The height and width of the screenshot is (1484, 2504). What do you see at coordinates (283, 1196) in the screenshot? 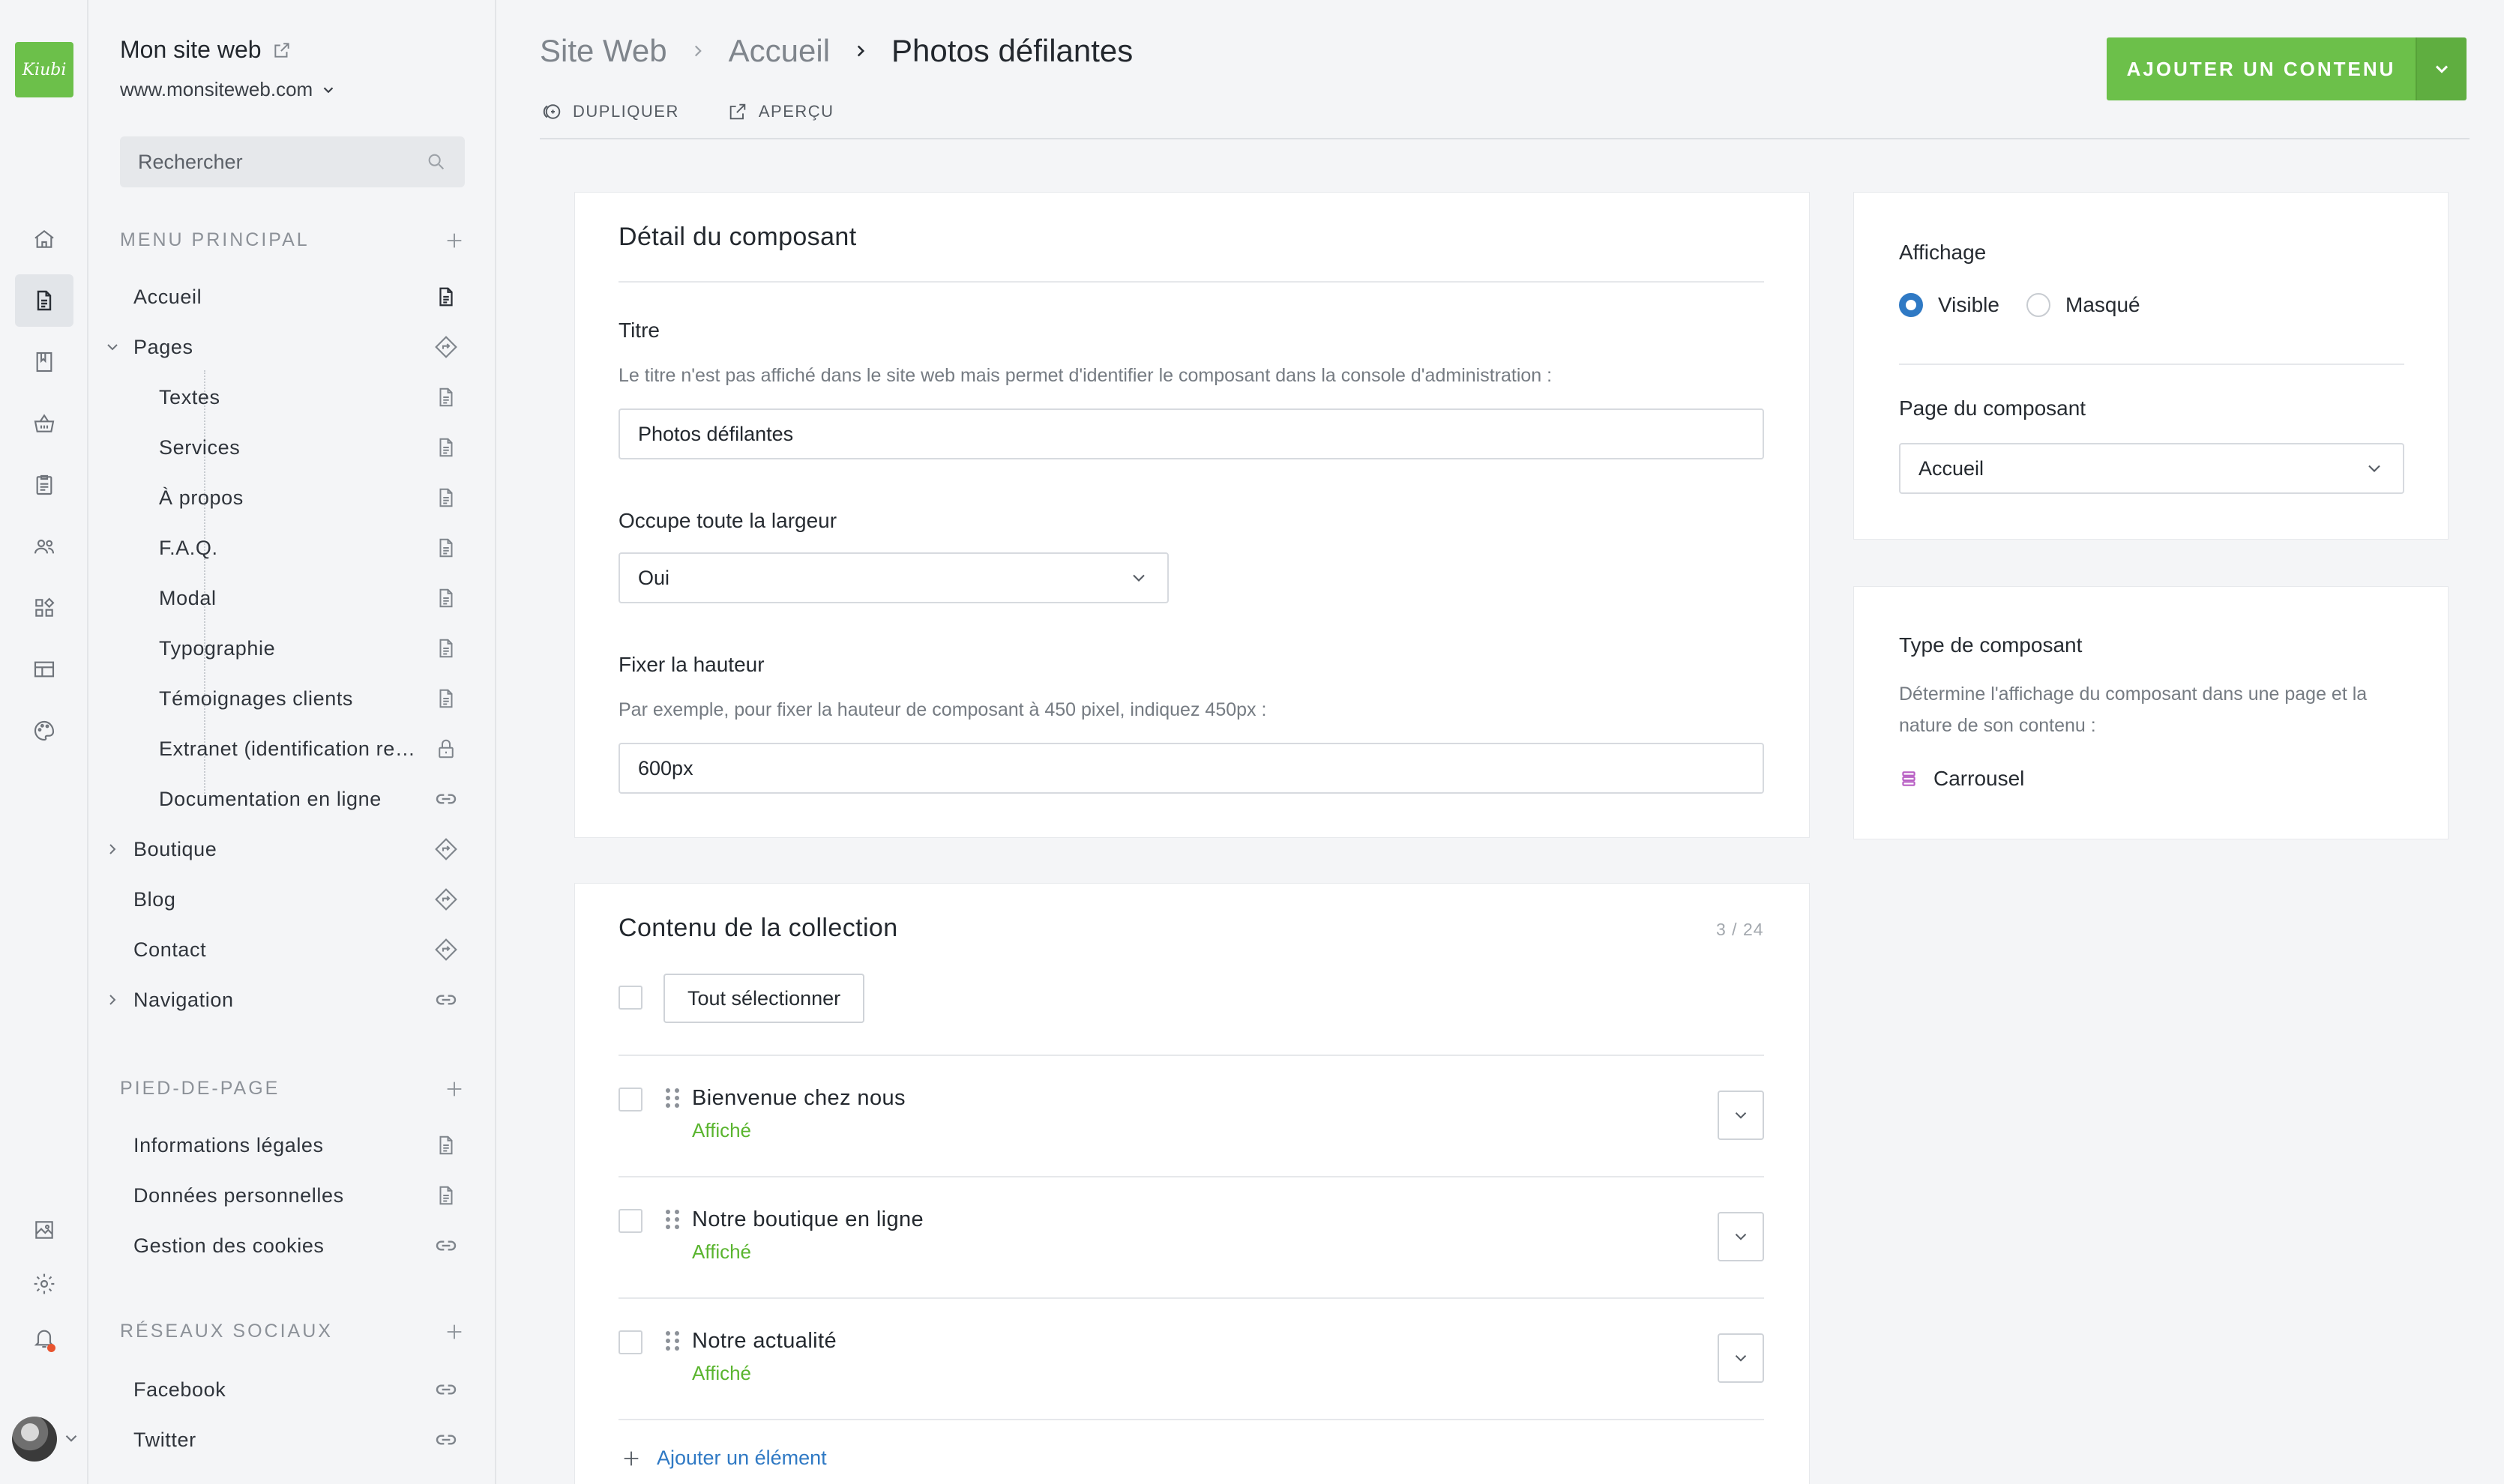
I see `nav-item-donnees-personnelles: Données personnelles` at bounding box center [283, 1196].